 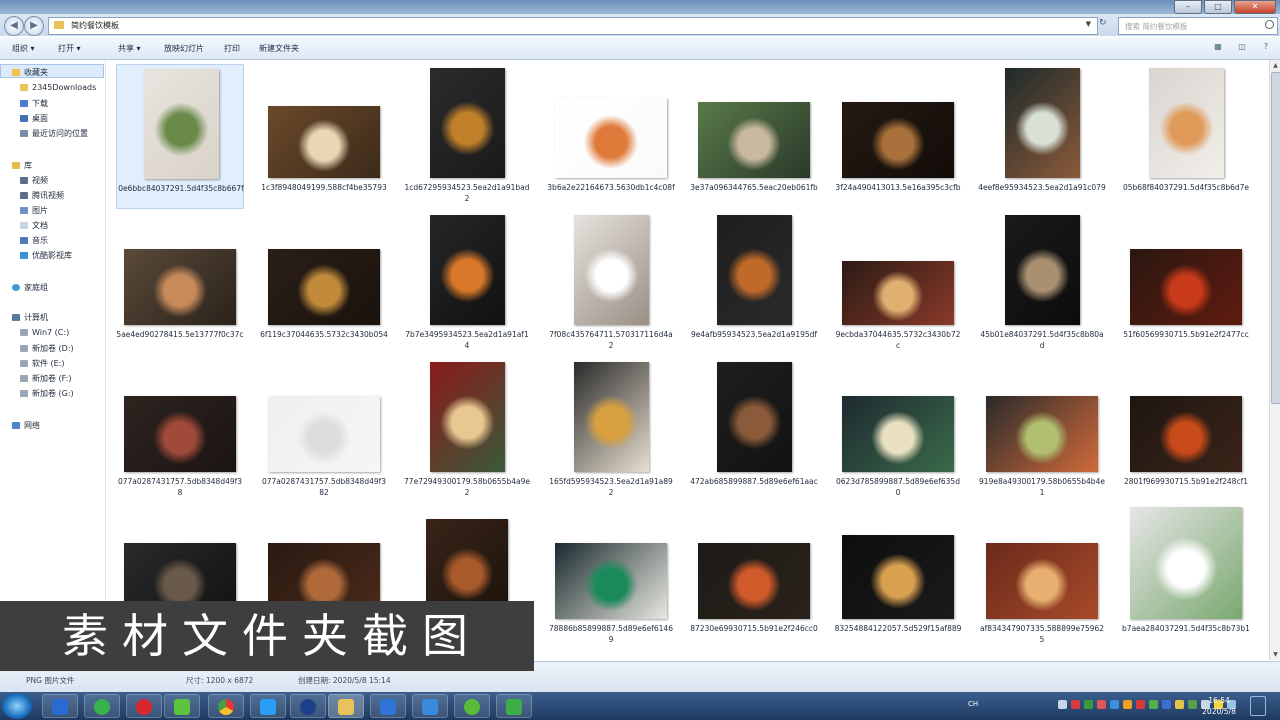 What do you see at coordinates (1274, 360) in the screenshot?
I see `vertical-scrollbar: ▲ ▼` at bounding box center [1274, 360].